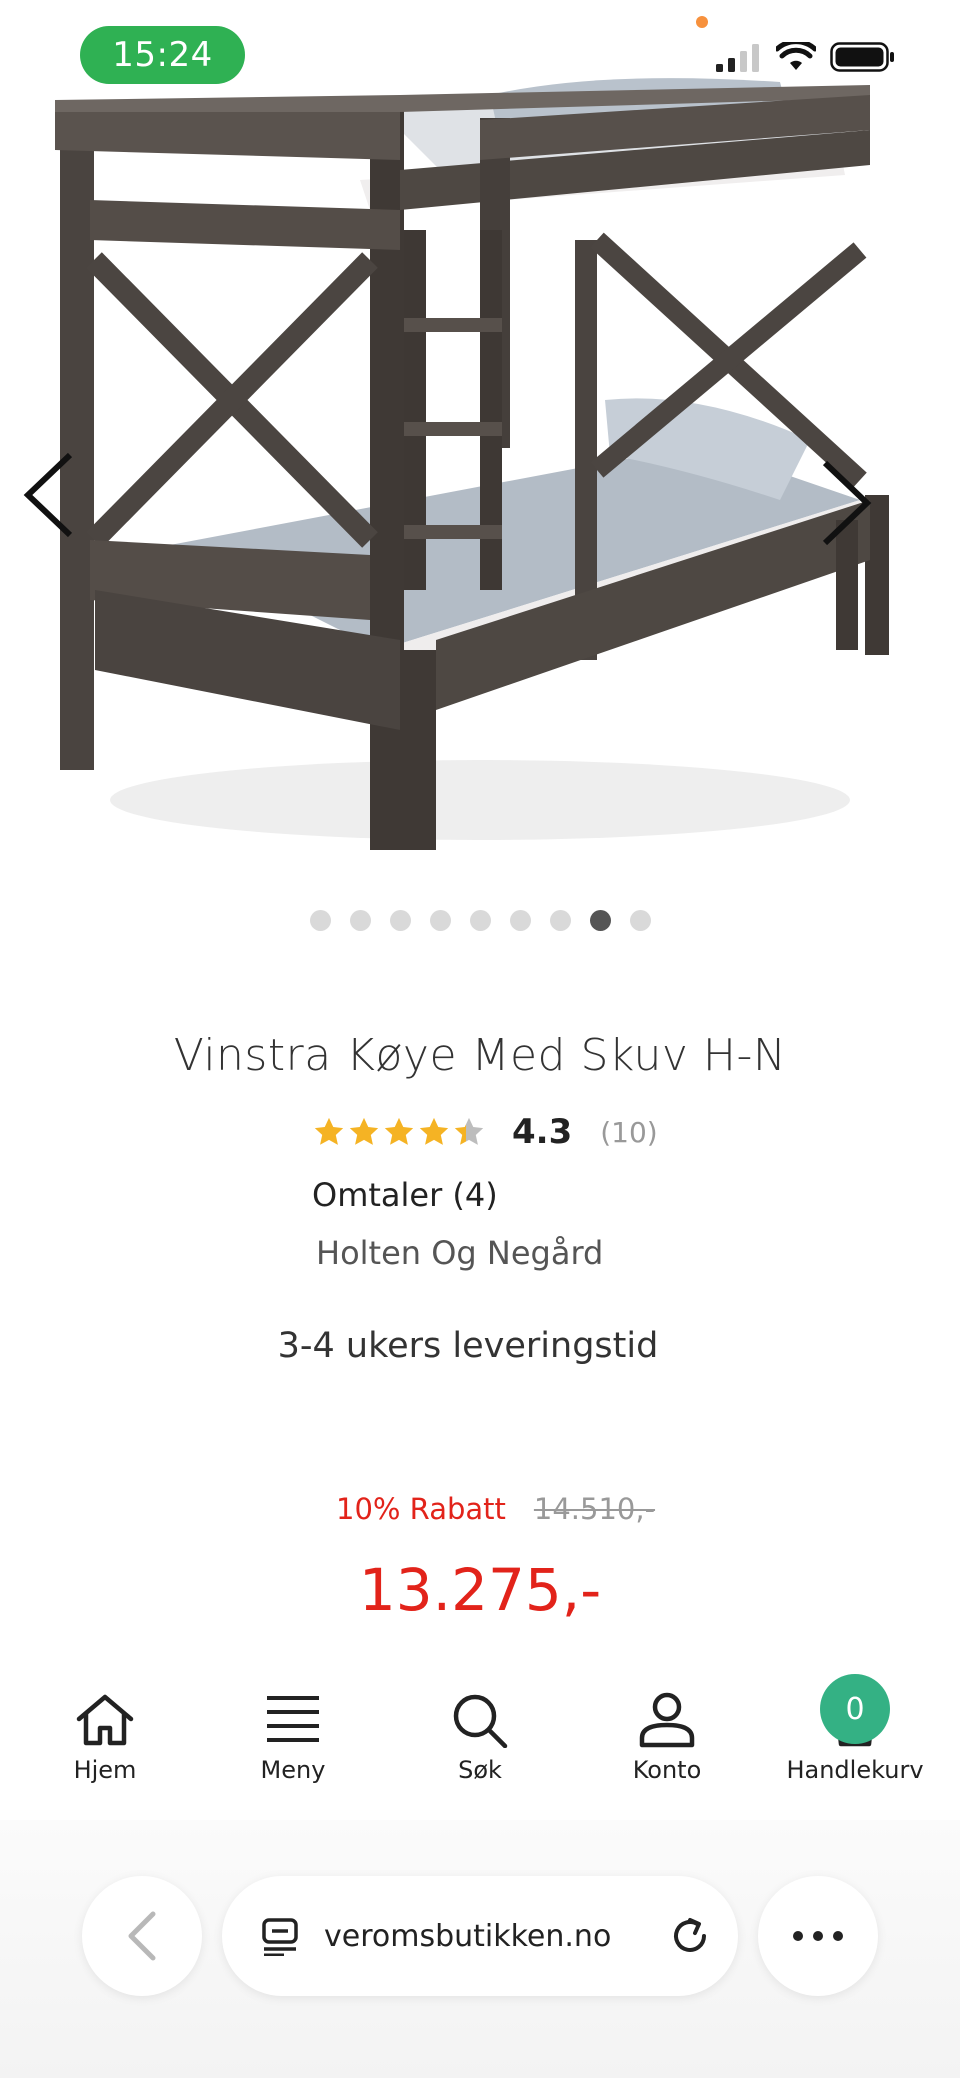 The image size is (960, 2078). I want to click on browser-back-button, so click(142, 1936).